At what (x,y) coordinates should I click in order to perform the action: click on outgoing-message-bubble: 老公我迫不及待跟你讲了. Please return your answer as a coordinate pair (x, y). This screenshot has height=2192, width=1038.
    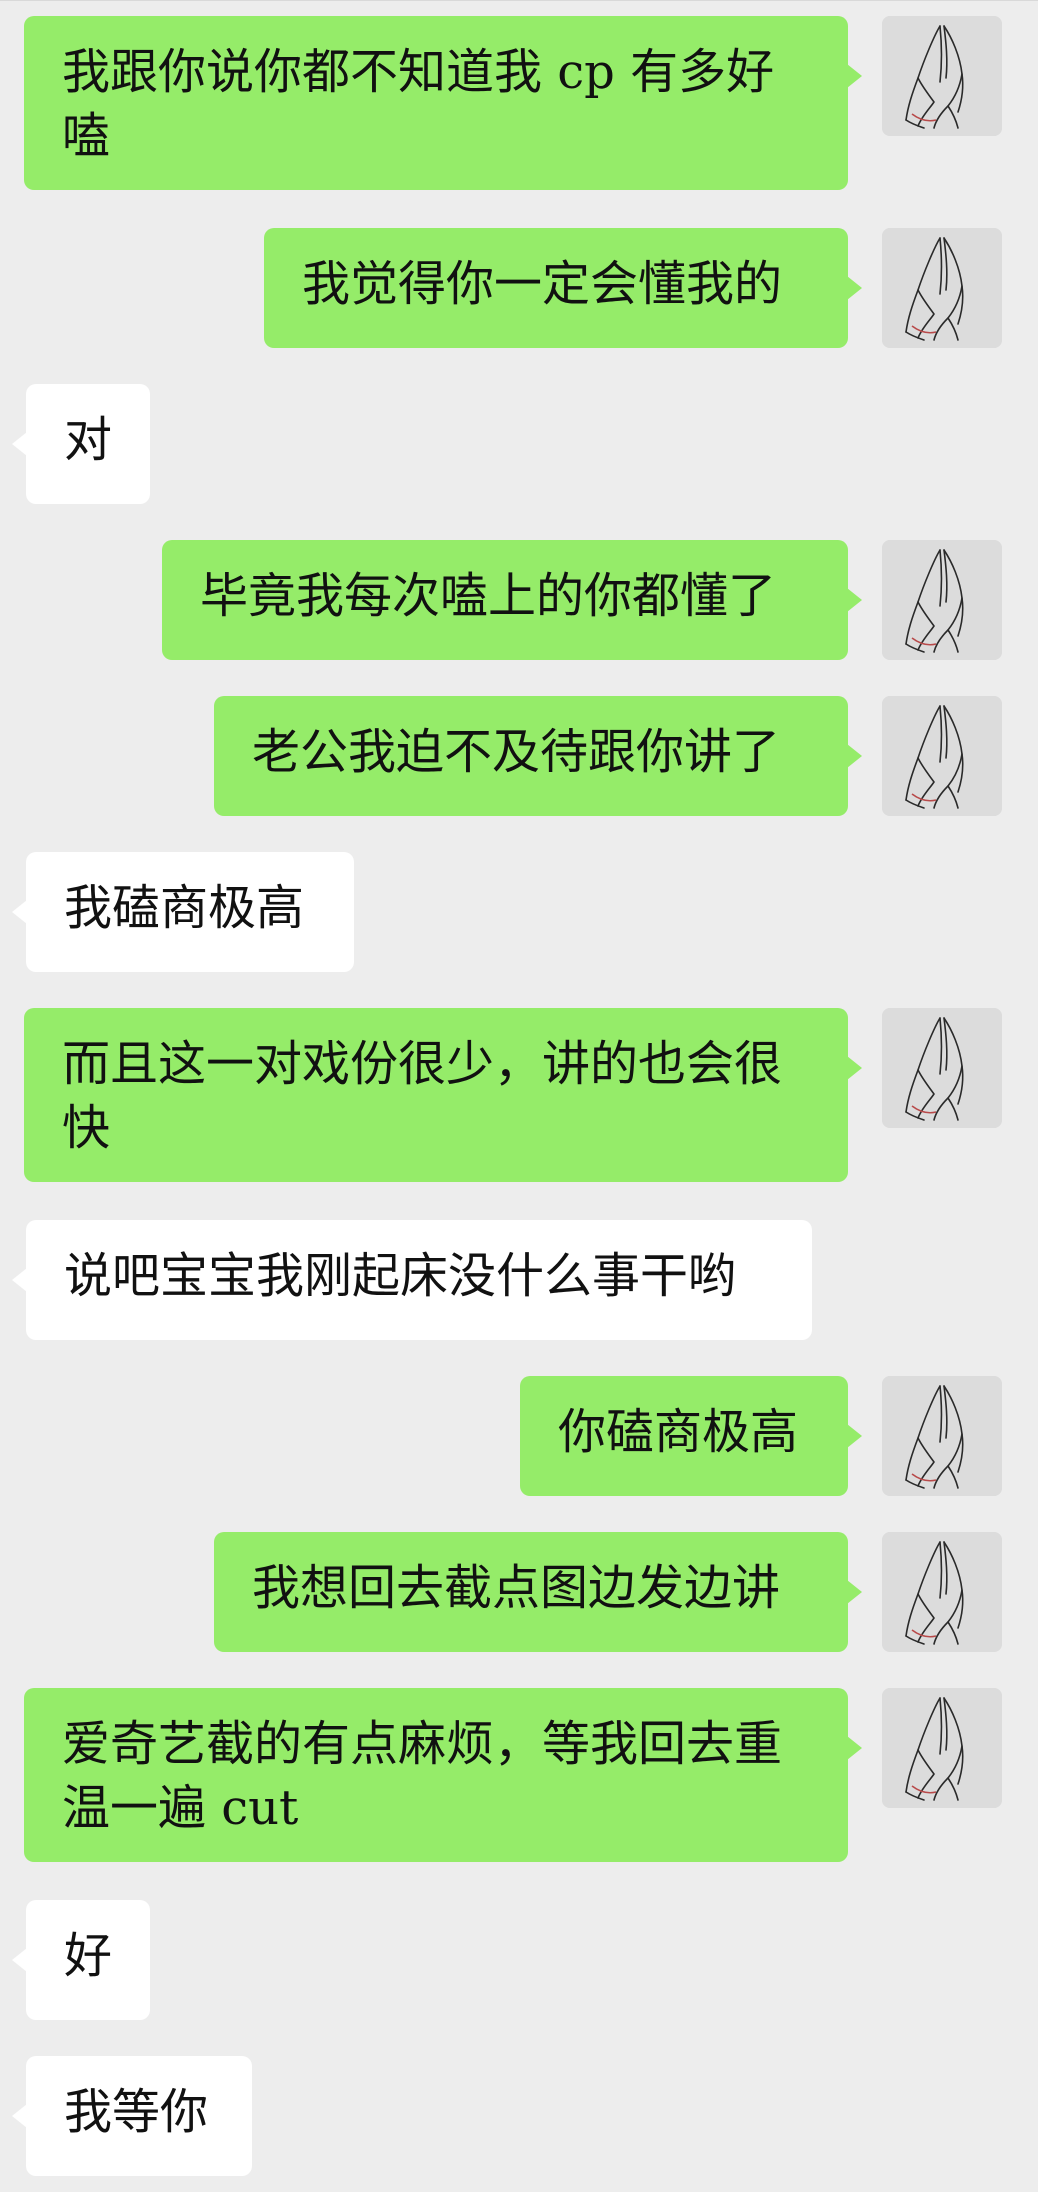
    Looking at the image, I should click on (538, 756).